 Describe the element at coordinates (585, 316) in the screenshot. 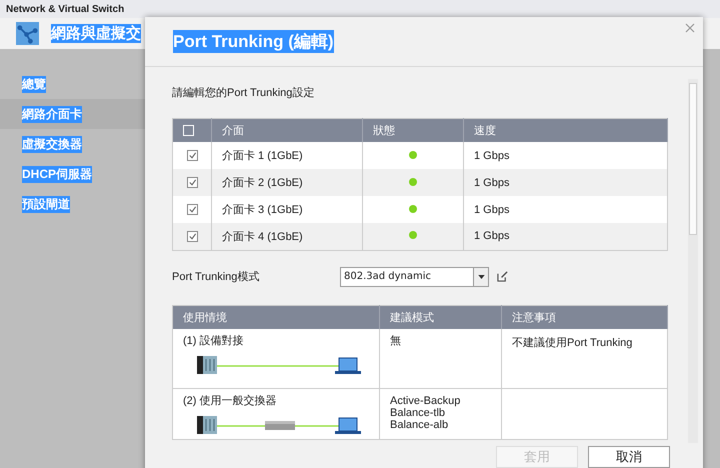

I see `column-header: 注意事項` at that location.